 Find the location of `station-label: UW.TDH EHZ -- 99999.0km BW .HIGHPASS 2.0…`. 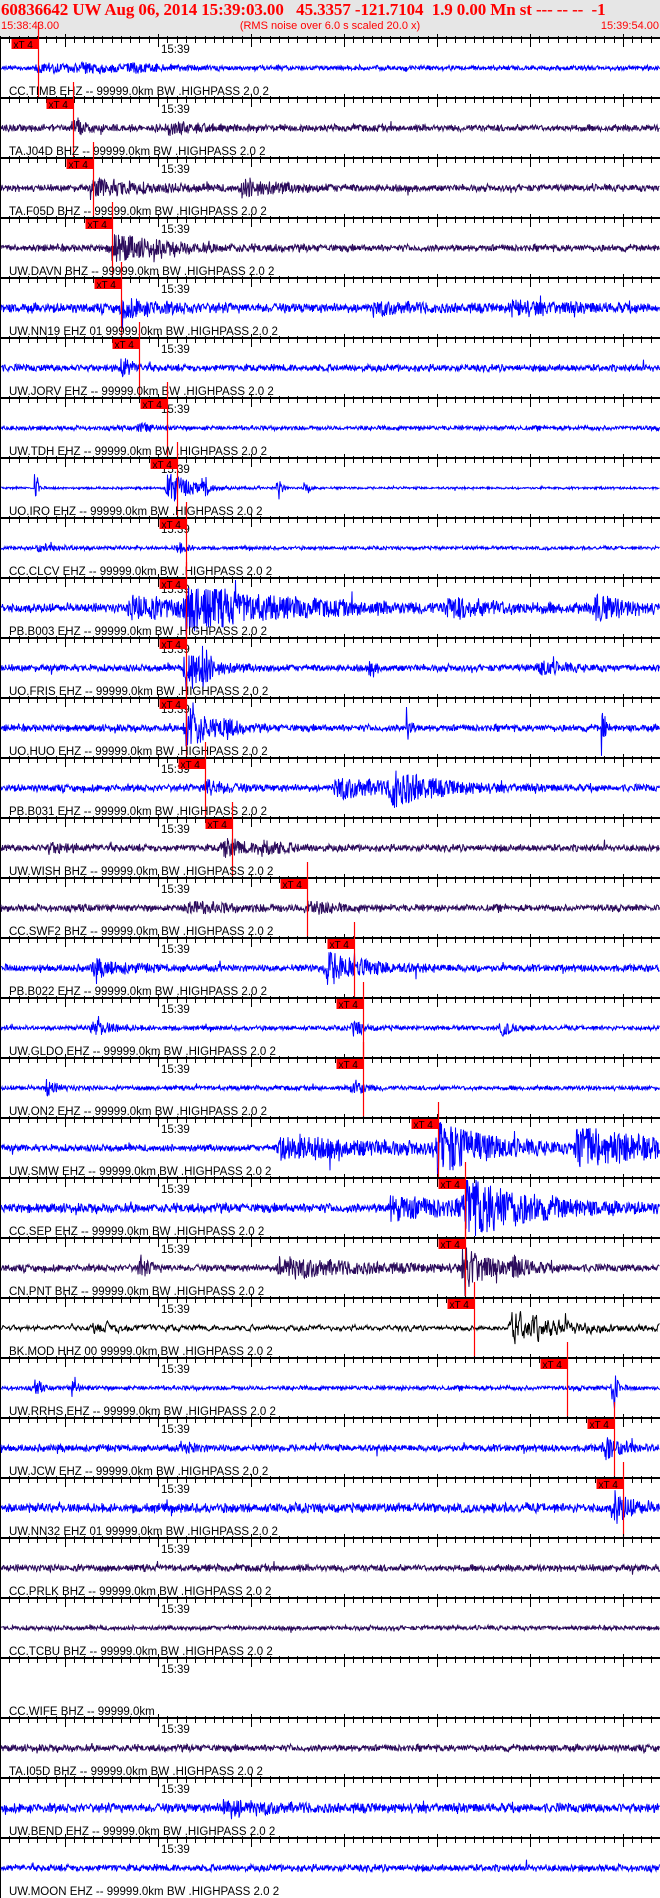

station-label: UW.TDH EHZ -- 99999.0km BW .HIGHPASS 2.0… is located at coordinates (138, 452).